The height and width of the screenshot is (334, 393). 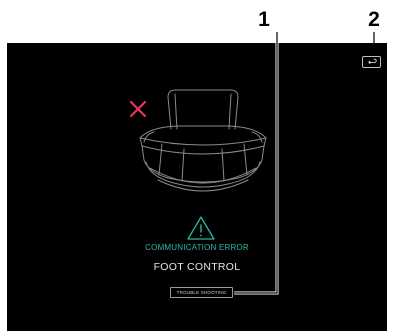 I want to click on x-icon, so click(x=138, y=109).